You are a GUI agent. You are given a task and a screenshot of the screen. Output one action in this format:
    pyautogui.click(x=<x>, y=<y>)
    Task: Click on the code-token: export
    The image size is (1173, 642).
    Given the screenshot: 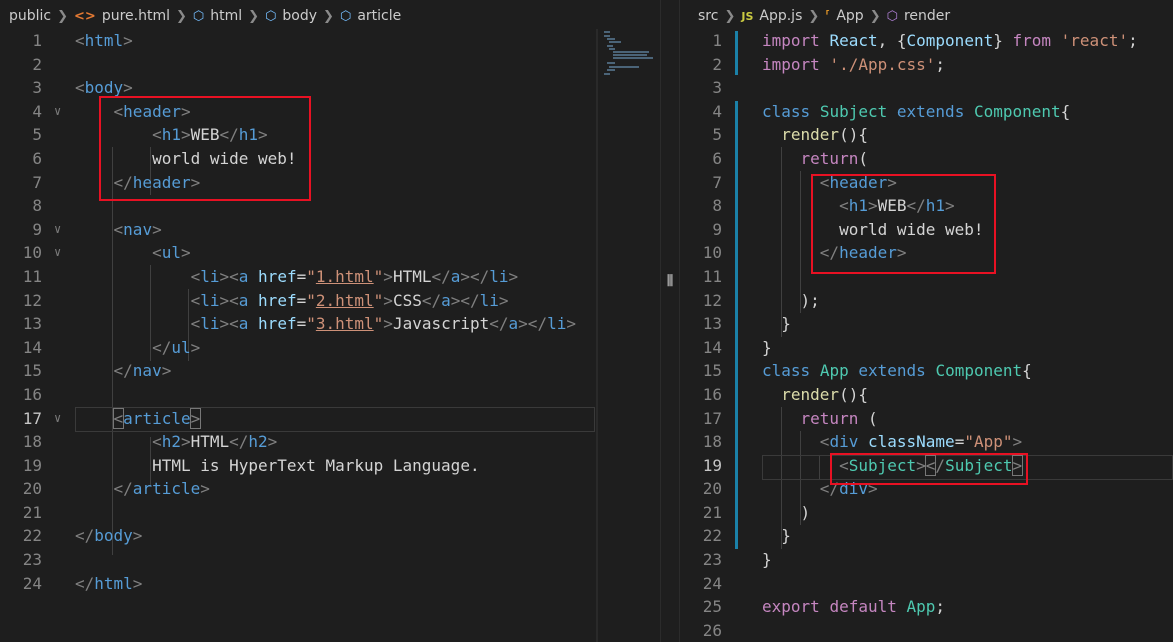 What is the action you would take?
    pyautogui.click(x=791, y=607)
    